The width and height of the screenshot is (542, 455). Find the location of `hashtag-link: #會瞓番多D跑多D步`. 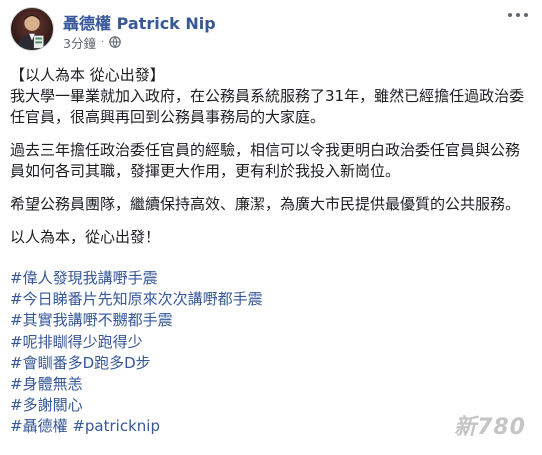

hashtag-link: #會瞓番多D跑多D步 is located at coordinates (136, 363).